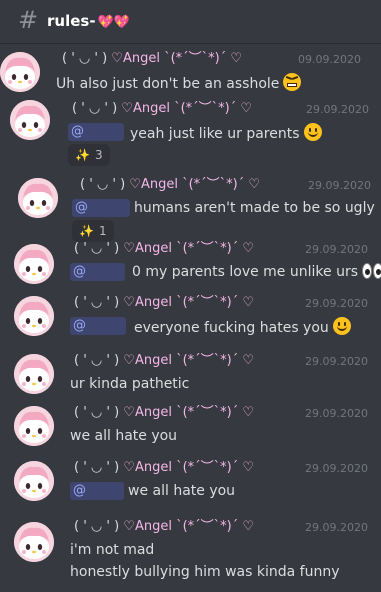 This screenshot has height=592, width=381. I want to click on timestamp: 09.09.2020, so click(329, 59).